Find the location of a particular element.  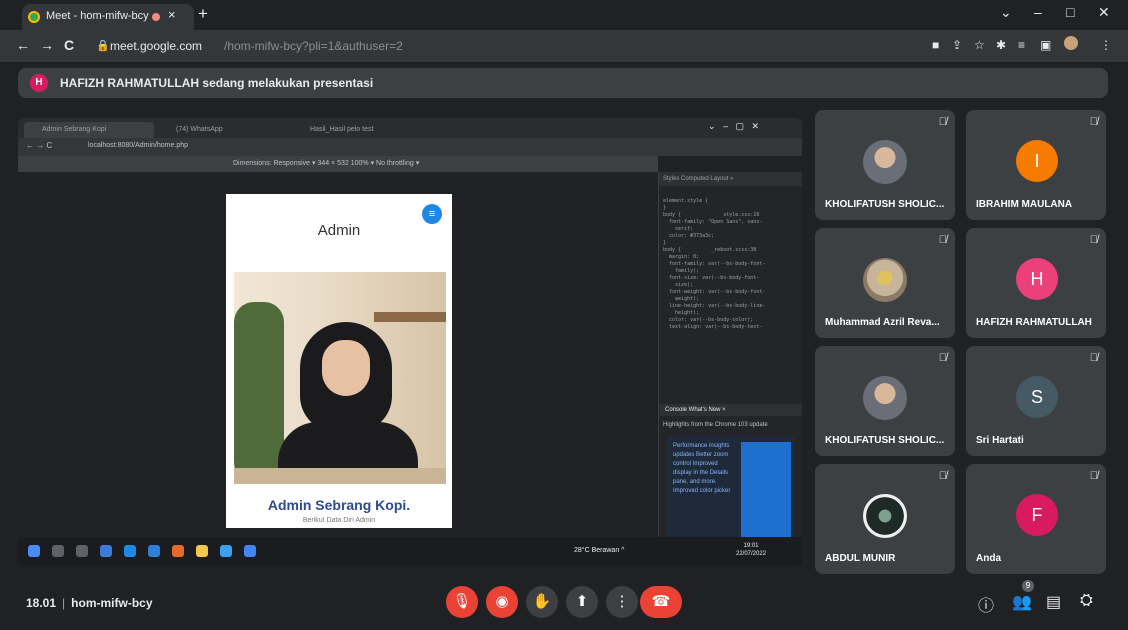

recording-dot-icon is located at coordinates (156, 17).